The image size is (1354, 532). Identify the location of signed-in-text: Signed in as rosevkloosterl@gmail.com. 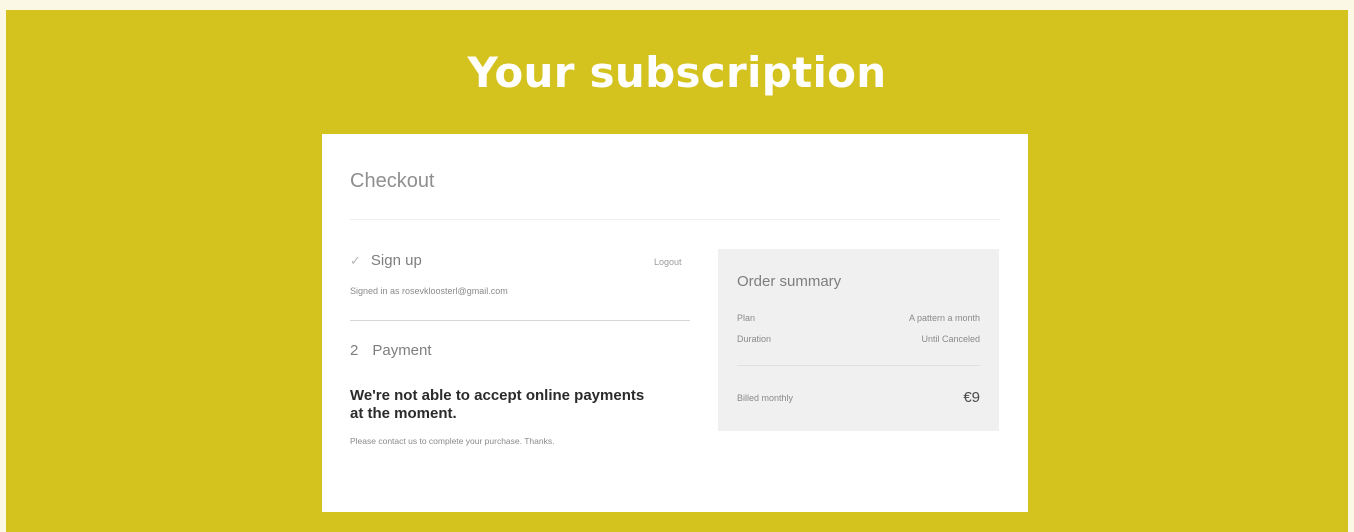
(429, 291).